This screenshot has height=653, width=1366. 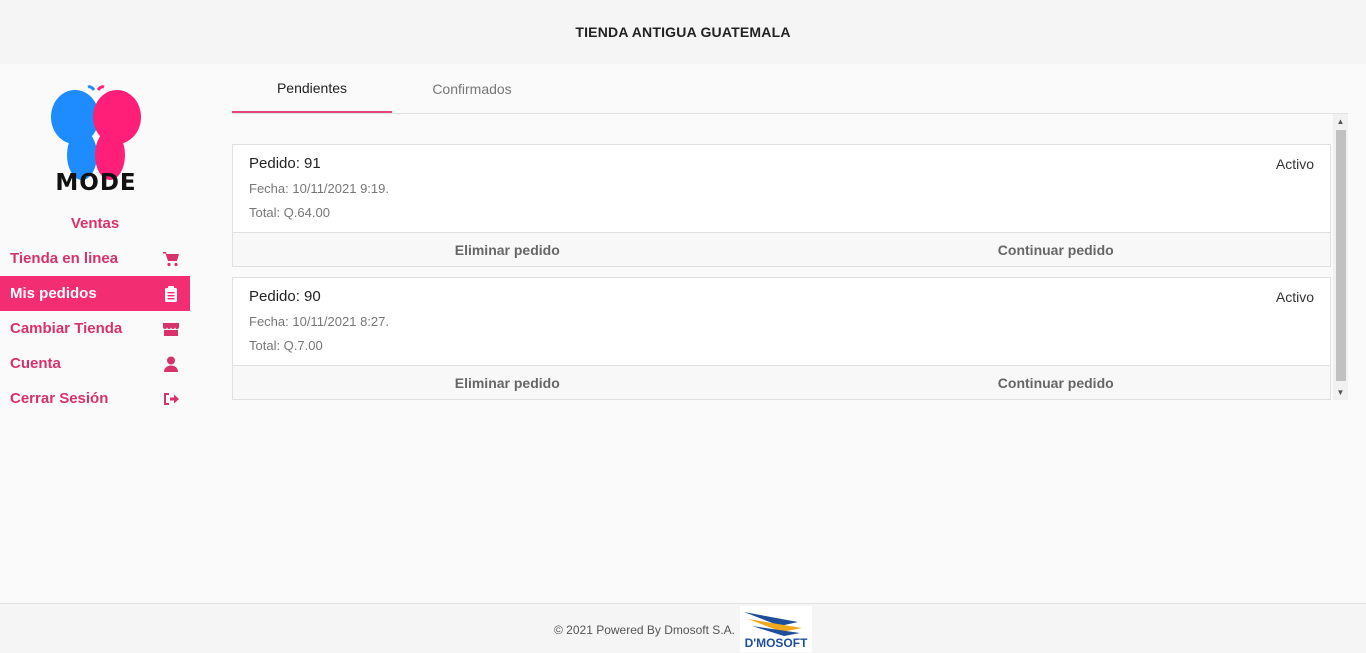 I want to click on scrollbar-thumb, so click(x=1341, y=255).